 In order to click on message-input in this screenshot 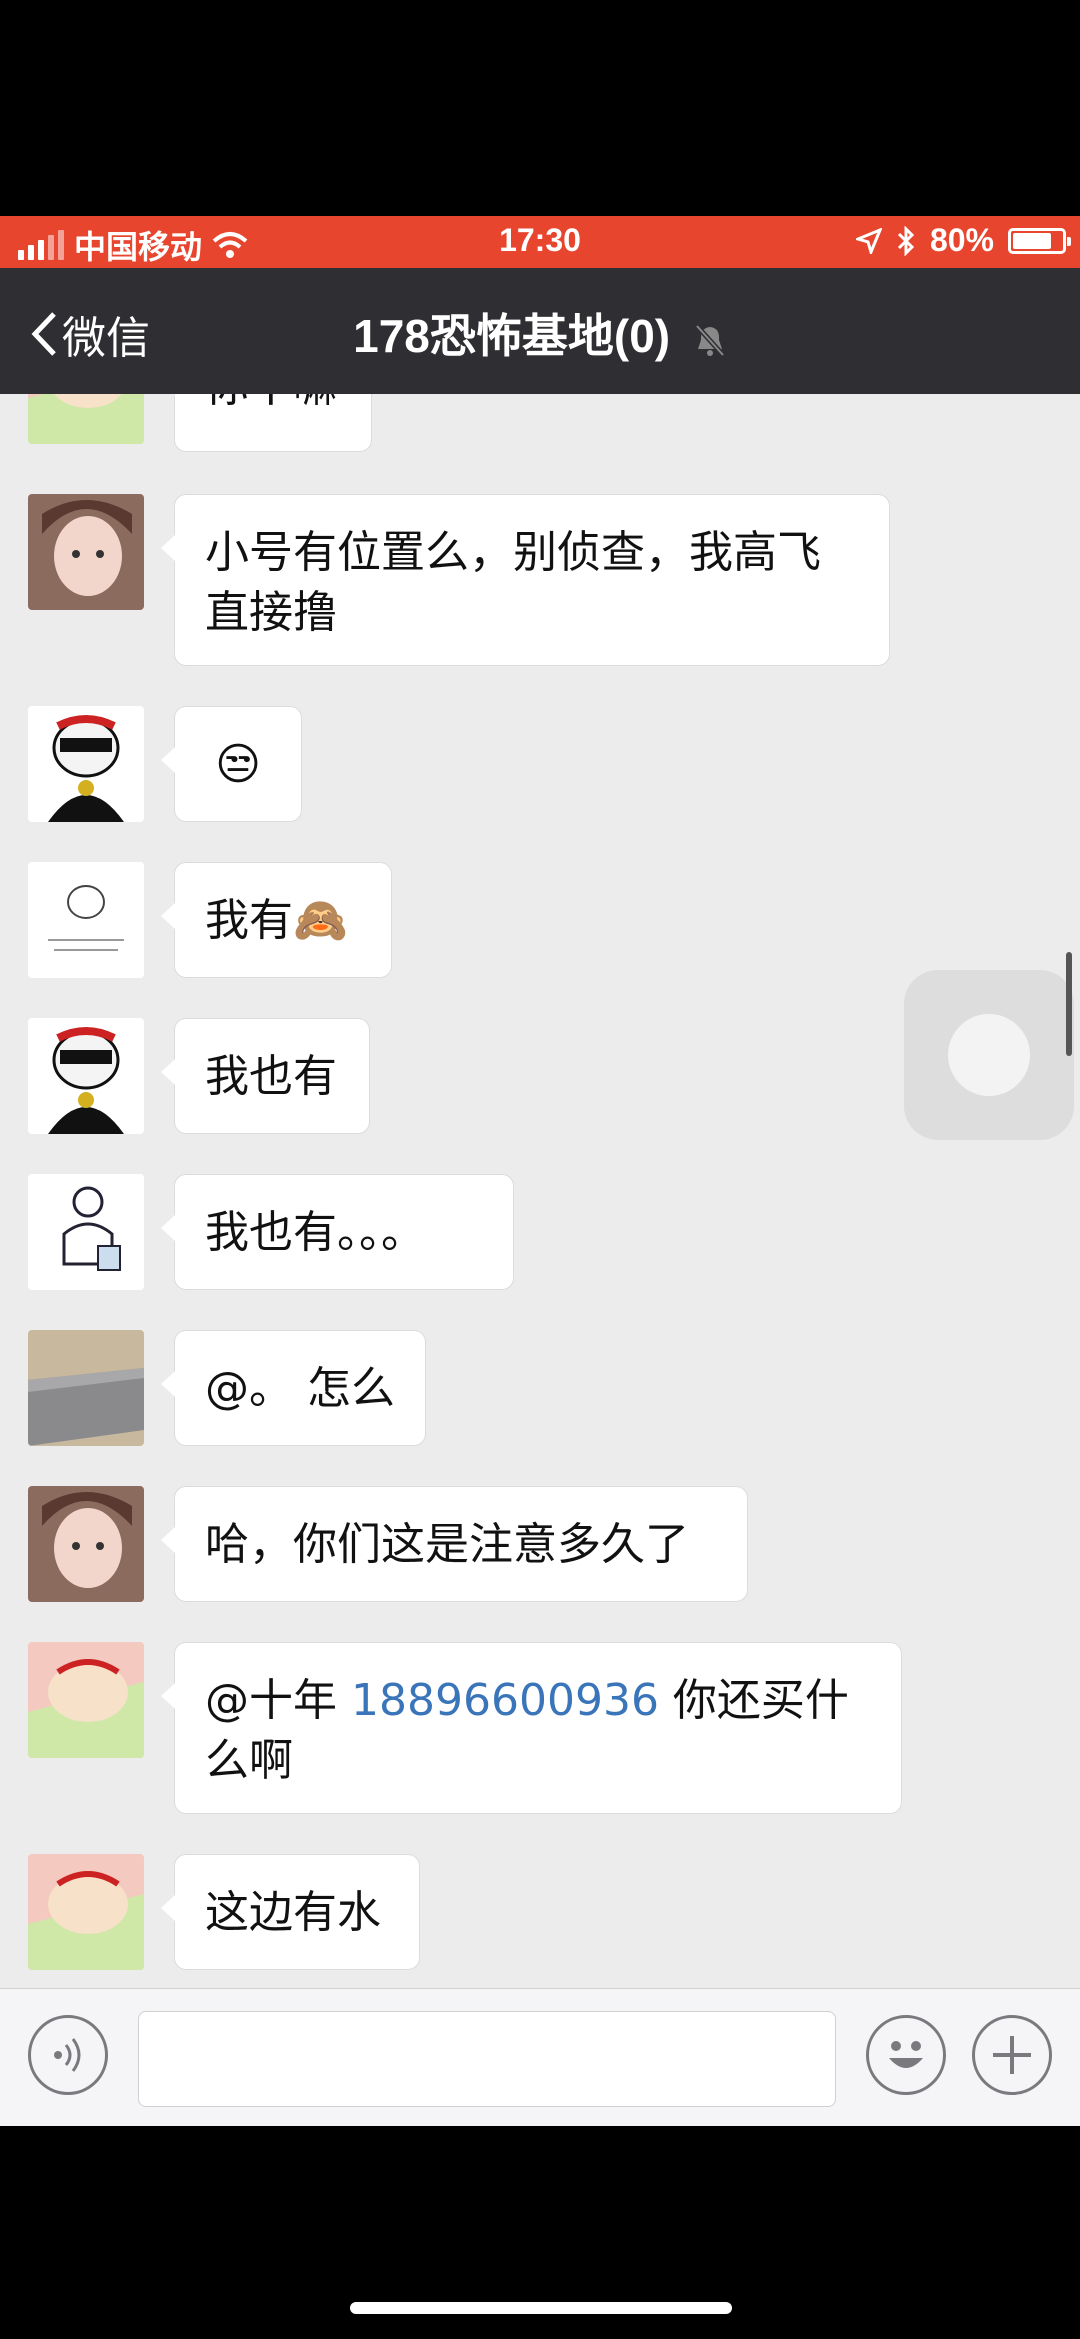, I will do `click(487, 2059)`.